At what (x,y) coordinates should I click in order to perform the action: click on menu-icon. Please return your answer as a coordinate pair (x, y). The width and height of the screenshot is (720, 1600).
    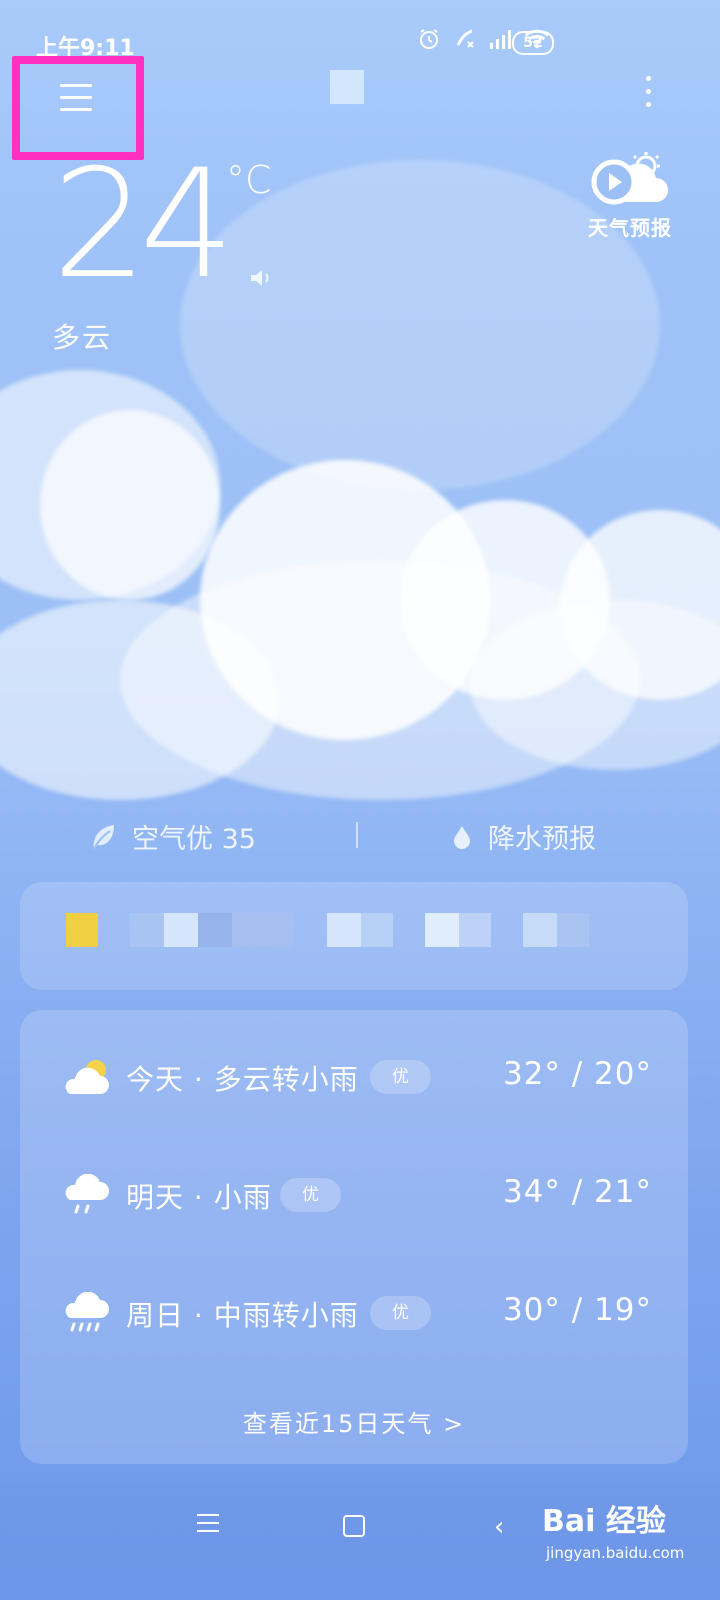
    Looking at the image, I should click on (76, 97).